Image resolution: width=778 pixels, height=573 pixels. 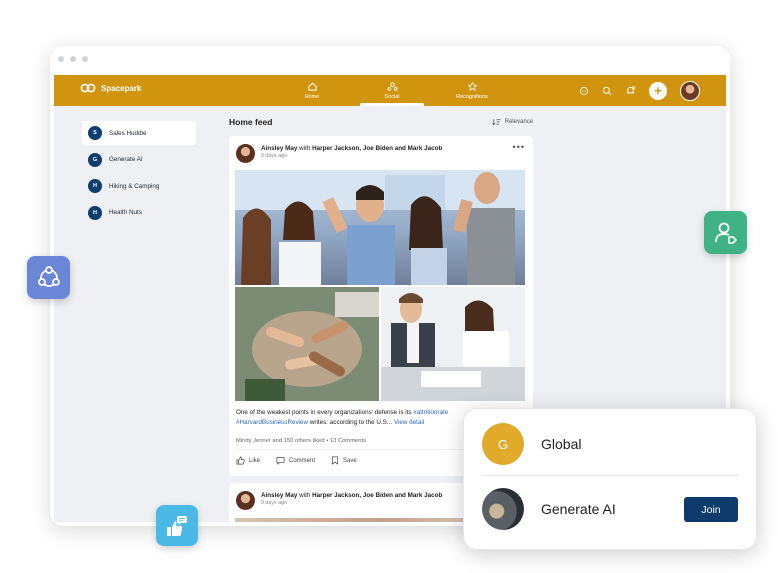 What do you see at coordinates (95, 133) in the screenshot?
I see `group-avatar: S` at bounding box center [95, 133].